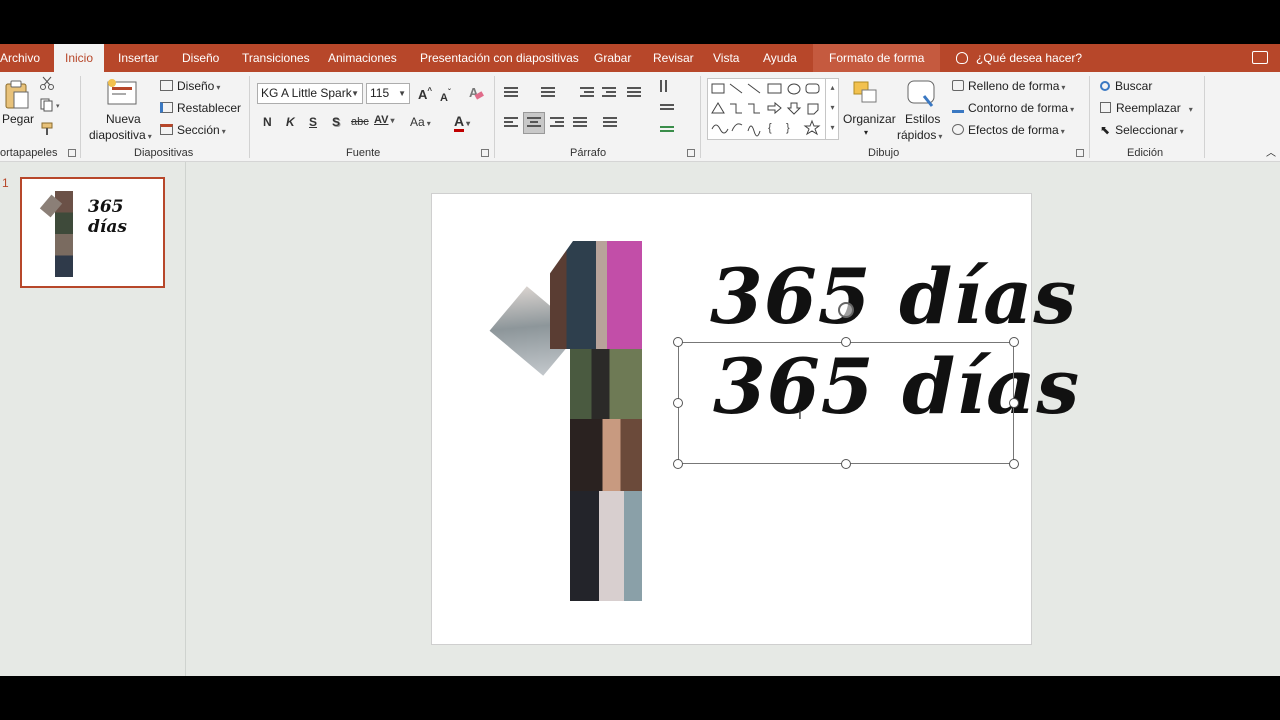 The height and width of the screenshot is (720, 1280). I want to click on tab-diseno: Diseño, so click(200, 58).